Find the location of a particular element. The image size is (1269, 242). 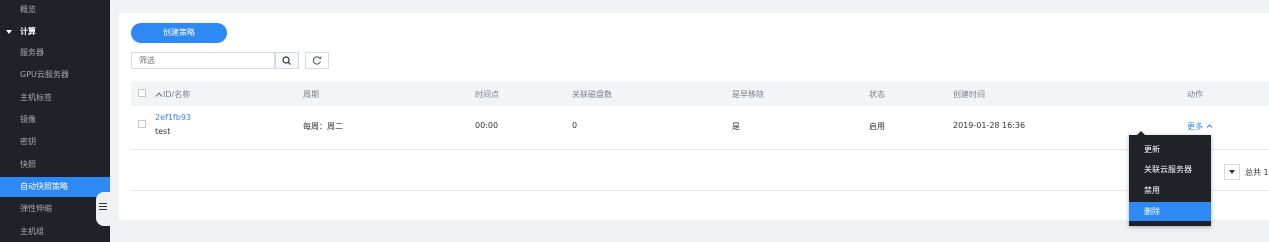

policy-name: test is located at coordinates (163, 131).